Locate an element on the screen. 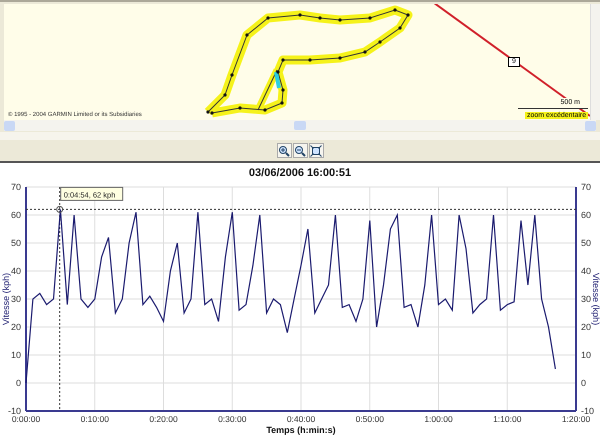  fit-extent-icon is located at coordinates (316, 150).